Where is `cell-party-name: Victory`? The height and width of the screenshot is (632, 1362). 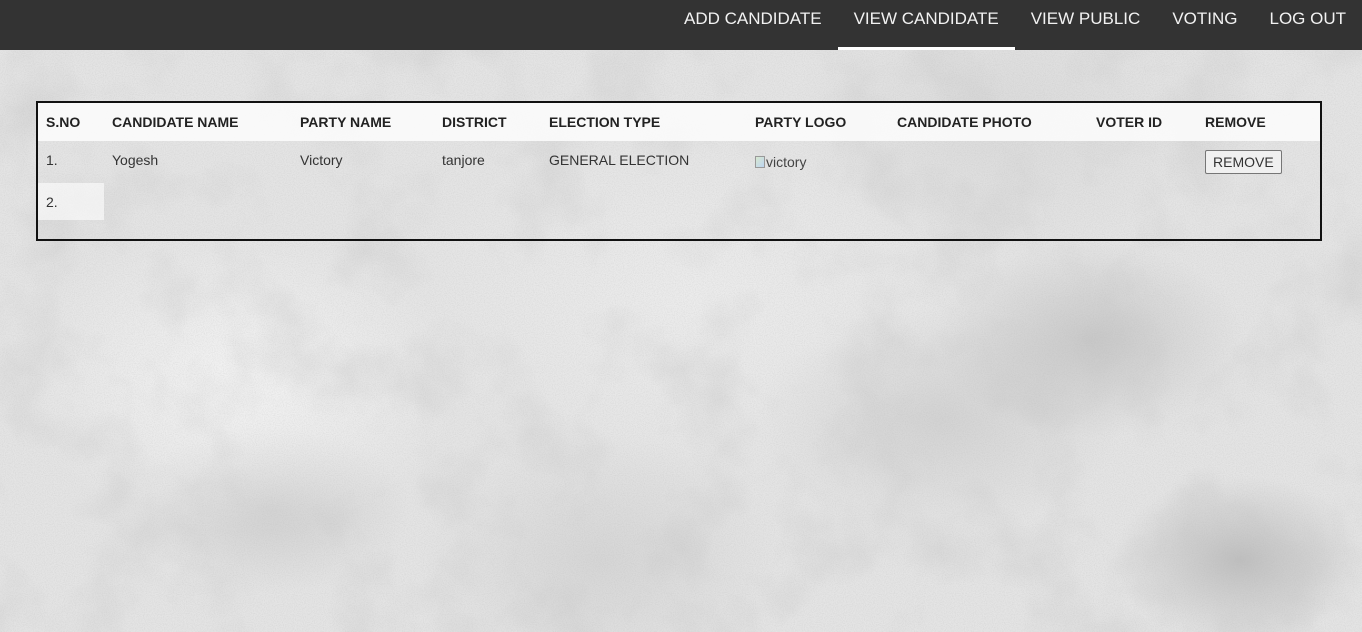
cell-party-name: Victory is located at coordinates (321, 160).